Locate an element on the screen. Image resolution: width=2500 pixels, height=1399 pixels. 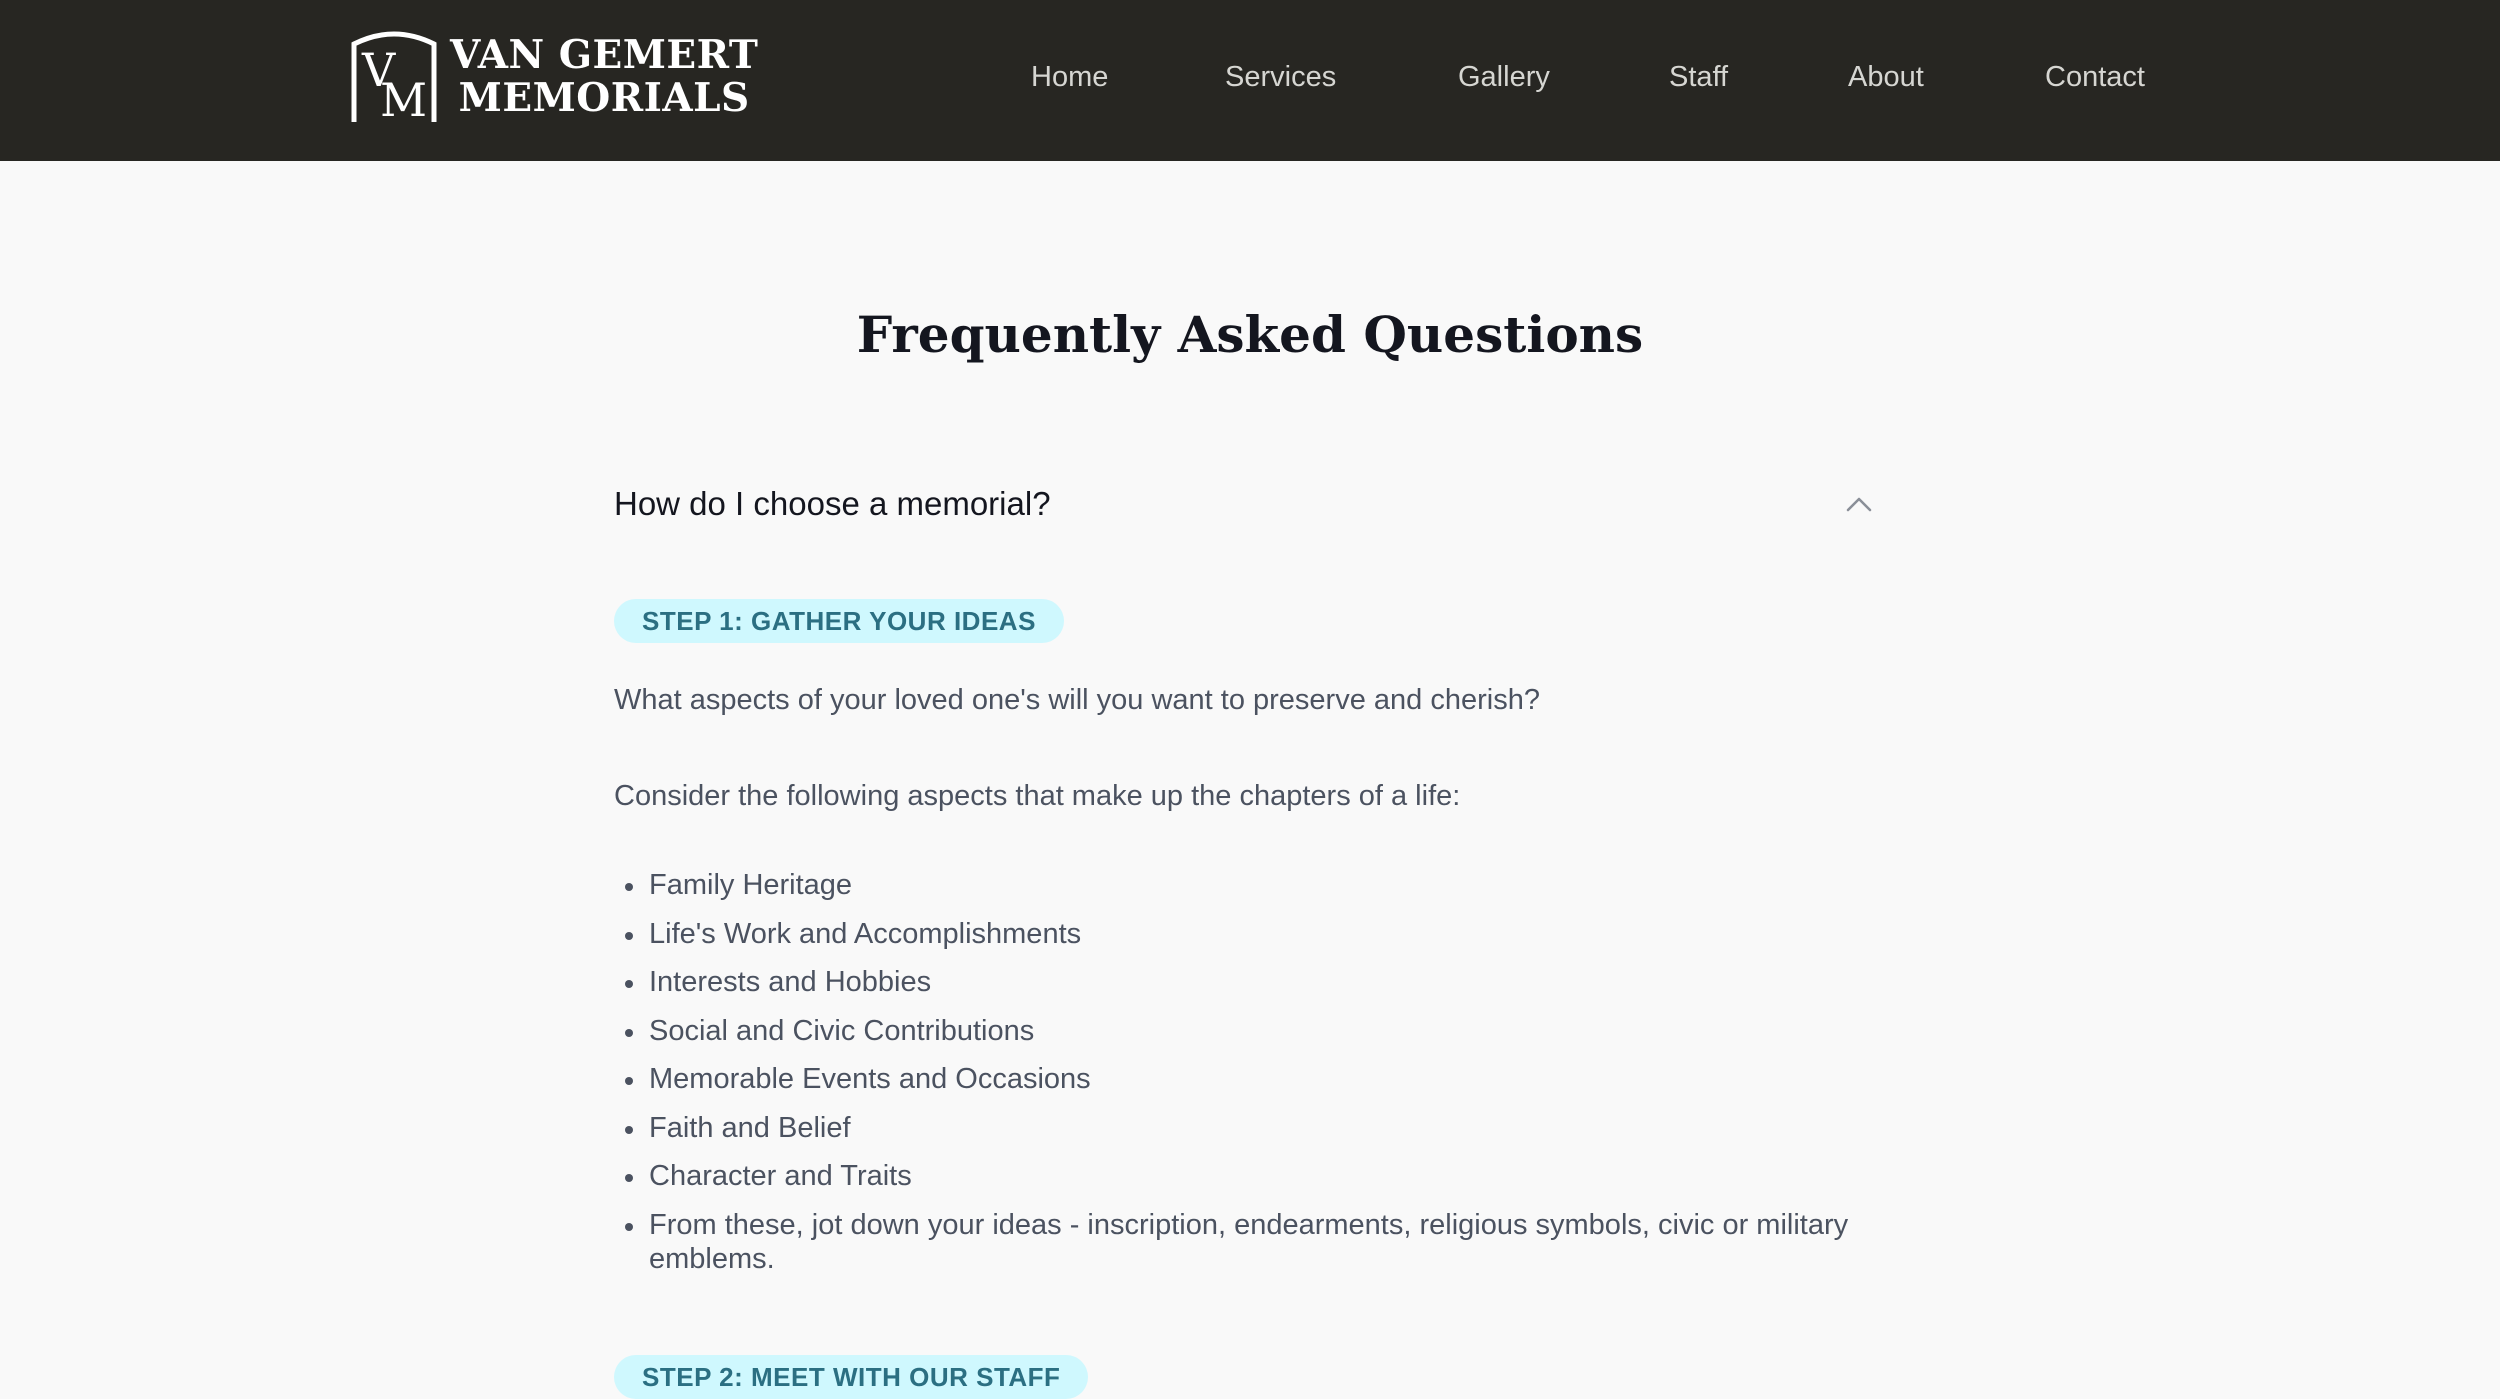
page-title: Frequently Asked Questions is located at coordinates (1250, 334).